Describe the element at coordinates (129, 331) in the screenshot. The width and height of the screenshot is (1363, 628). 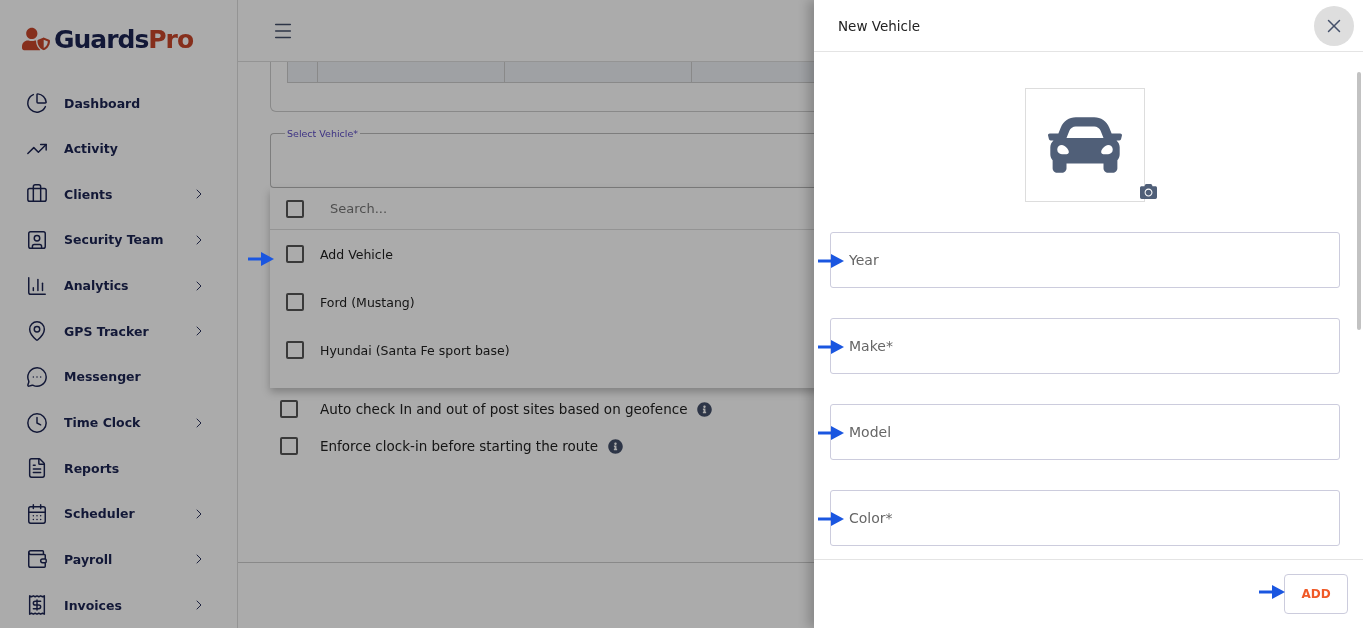
I see `nav-item: GPS Tracker` at that location.